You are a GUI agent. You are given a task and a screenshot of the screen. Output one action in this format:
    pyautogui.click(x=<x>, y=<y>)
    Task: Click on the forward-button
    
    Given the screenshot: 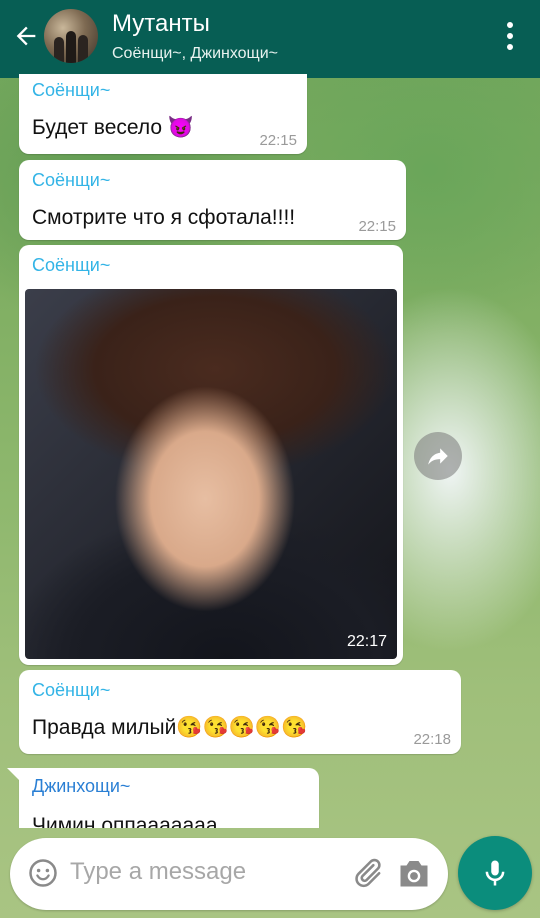 What is the action you would take?
    pyautogui.click(x=438, y=456)
    